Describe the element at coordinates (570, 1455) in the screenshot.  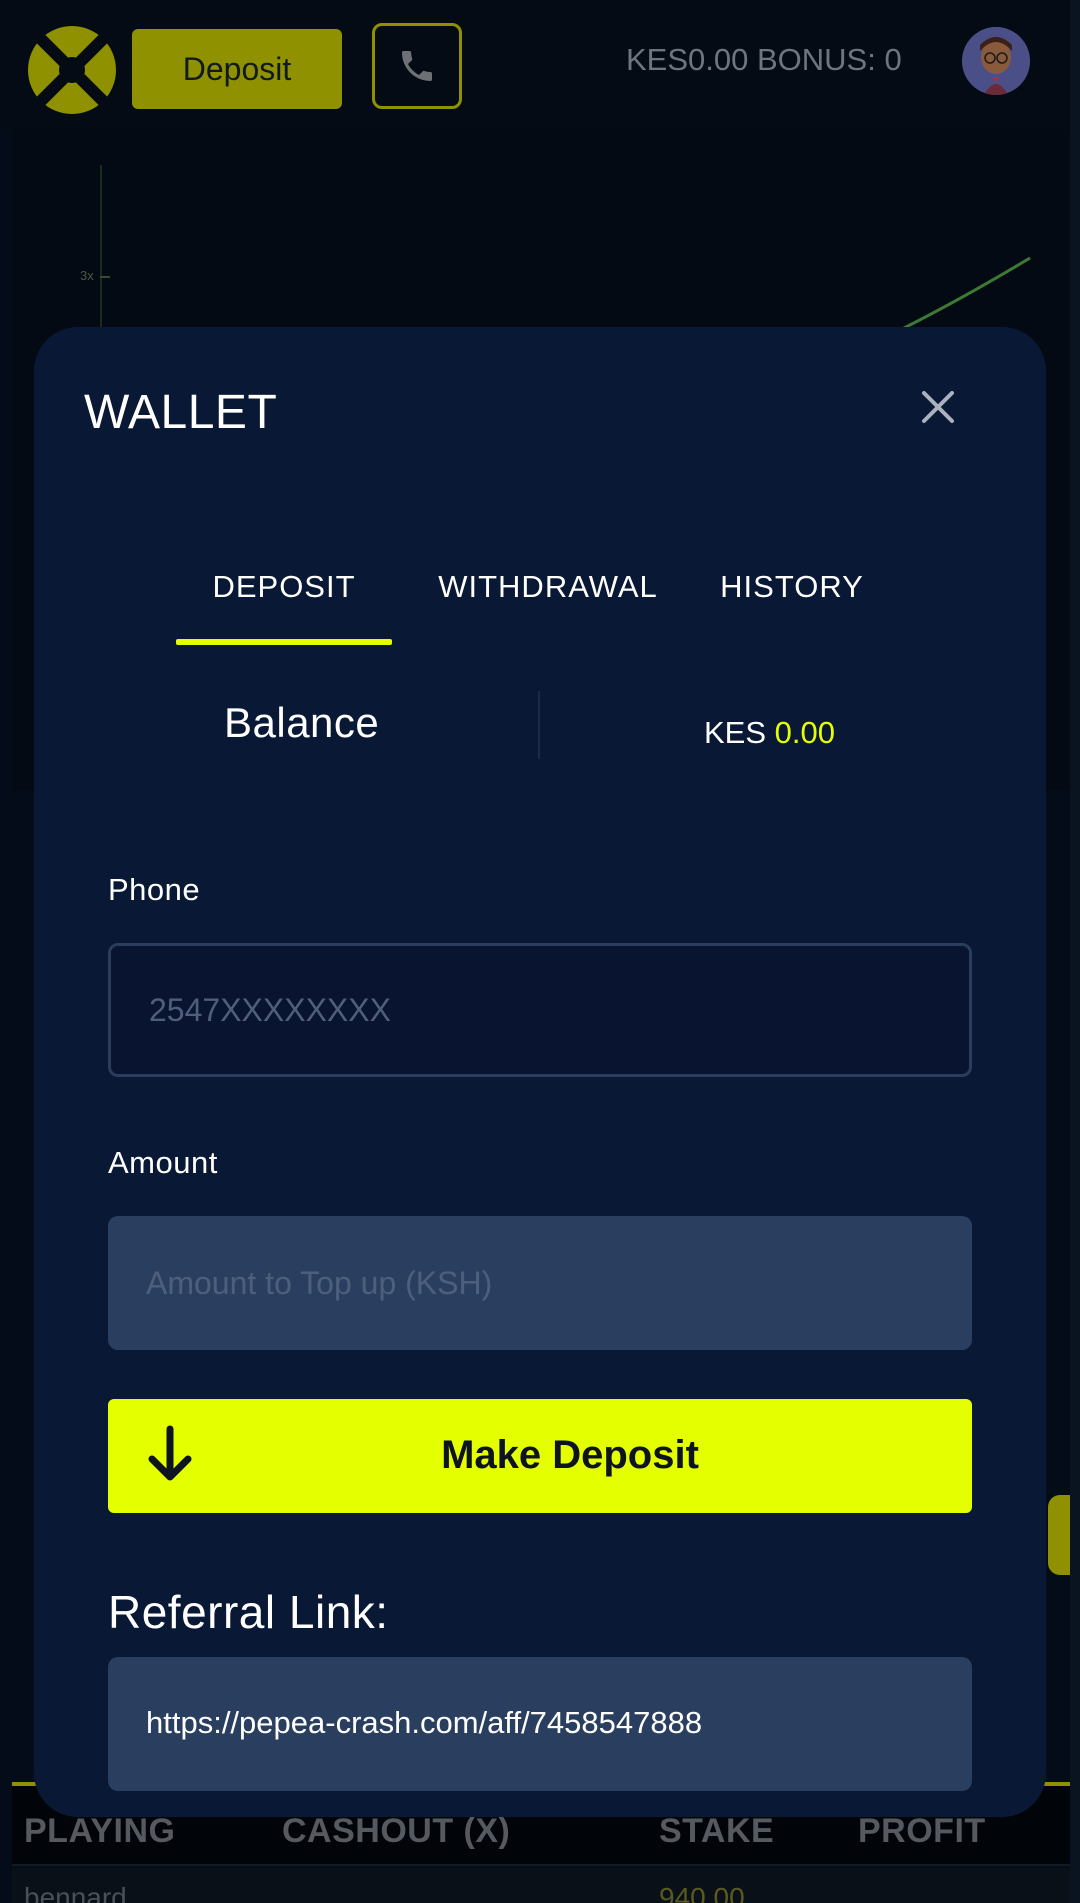
I see `make-deposit-label: Make Deposit` at that location.